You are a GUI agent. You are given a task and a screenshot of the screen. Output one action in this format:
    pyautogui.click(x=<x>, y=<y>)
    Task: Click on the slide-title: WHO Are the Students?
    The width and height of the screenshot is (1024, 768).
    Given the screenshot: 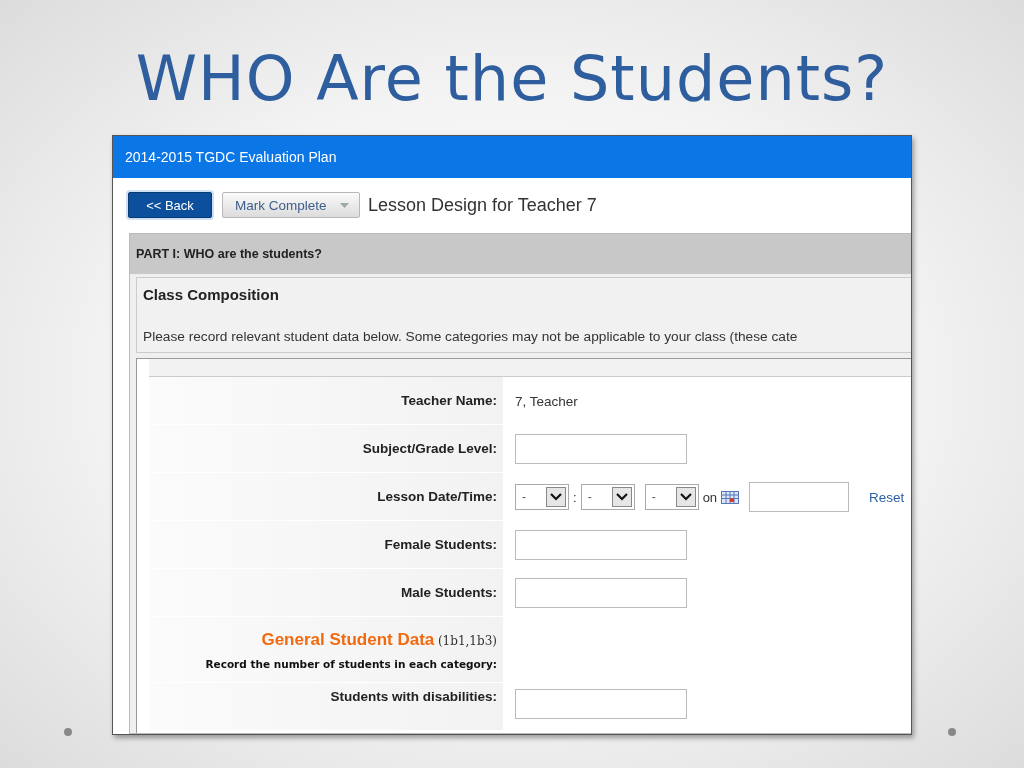 What is the action you would take?
    pyautogui.click(x=512, y=79)
    